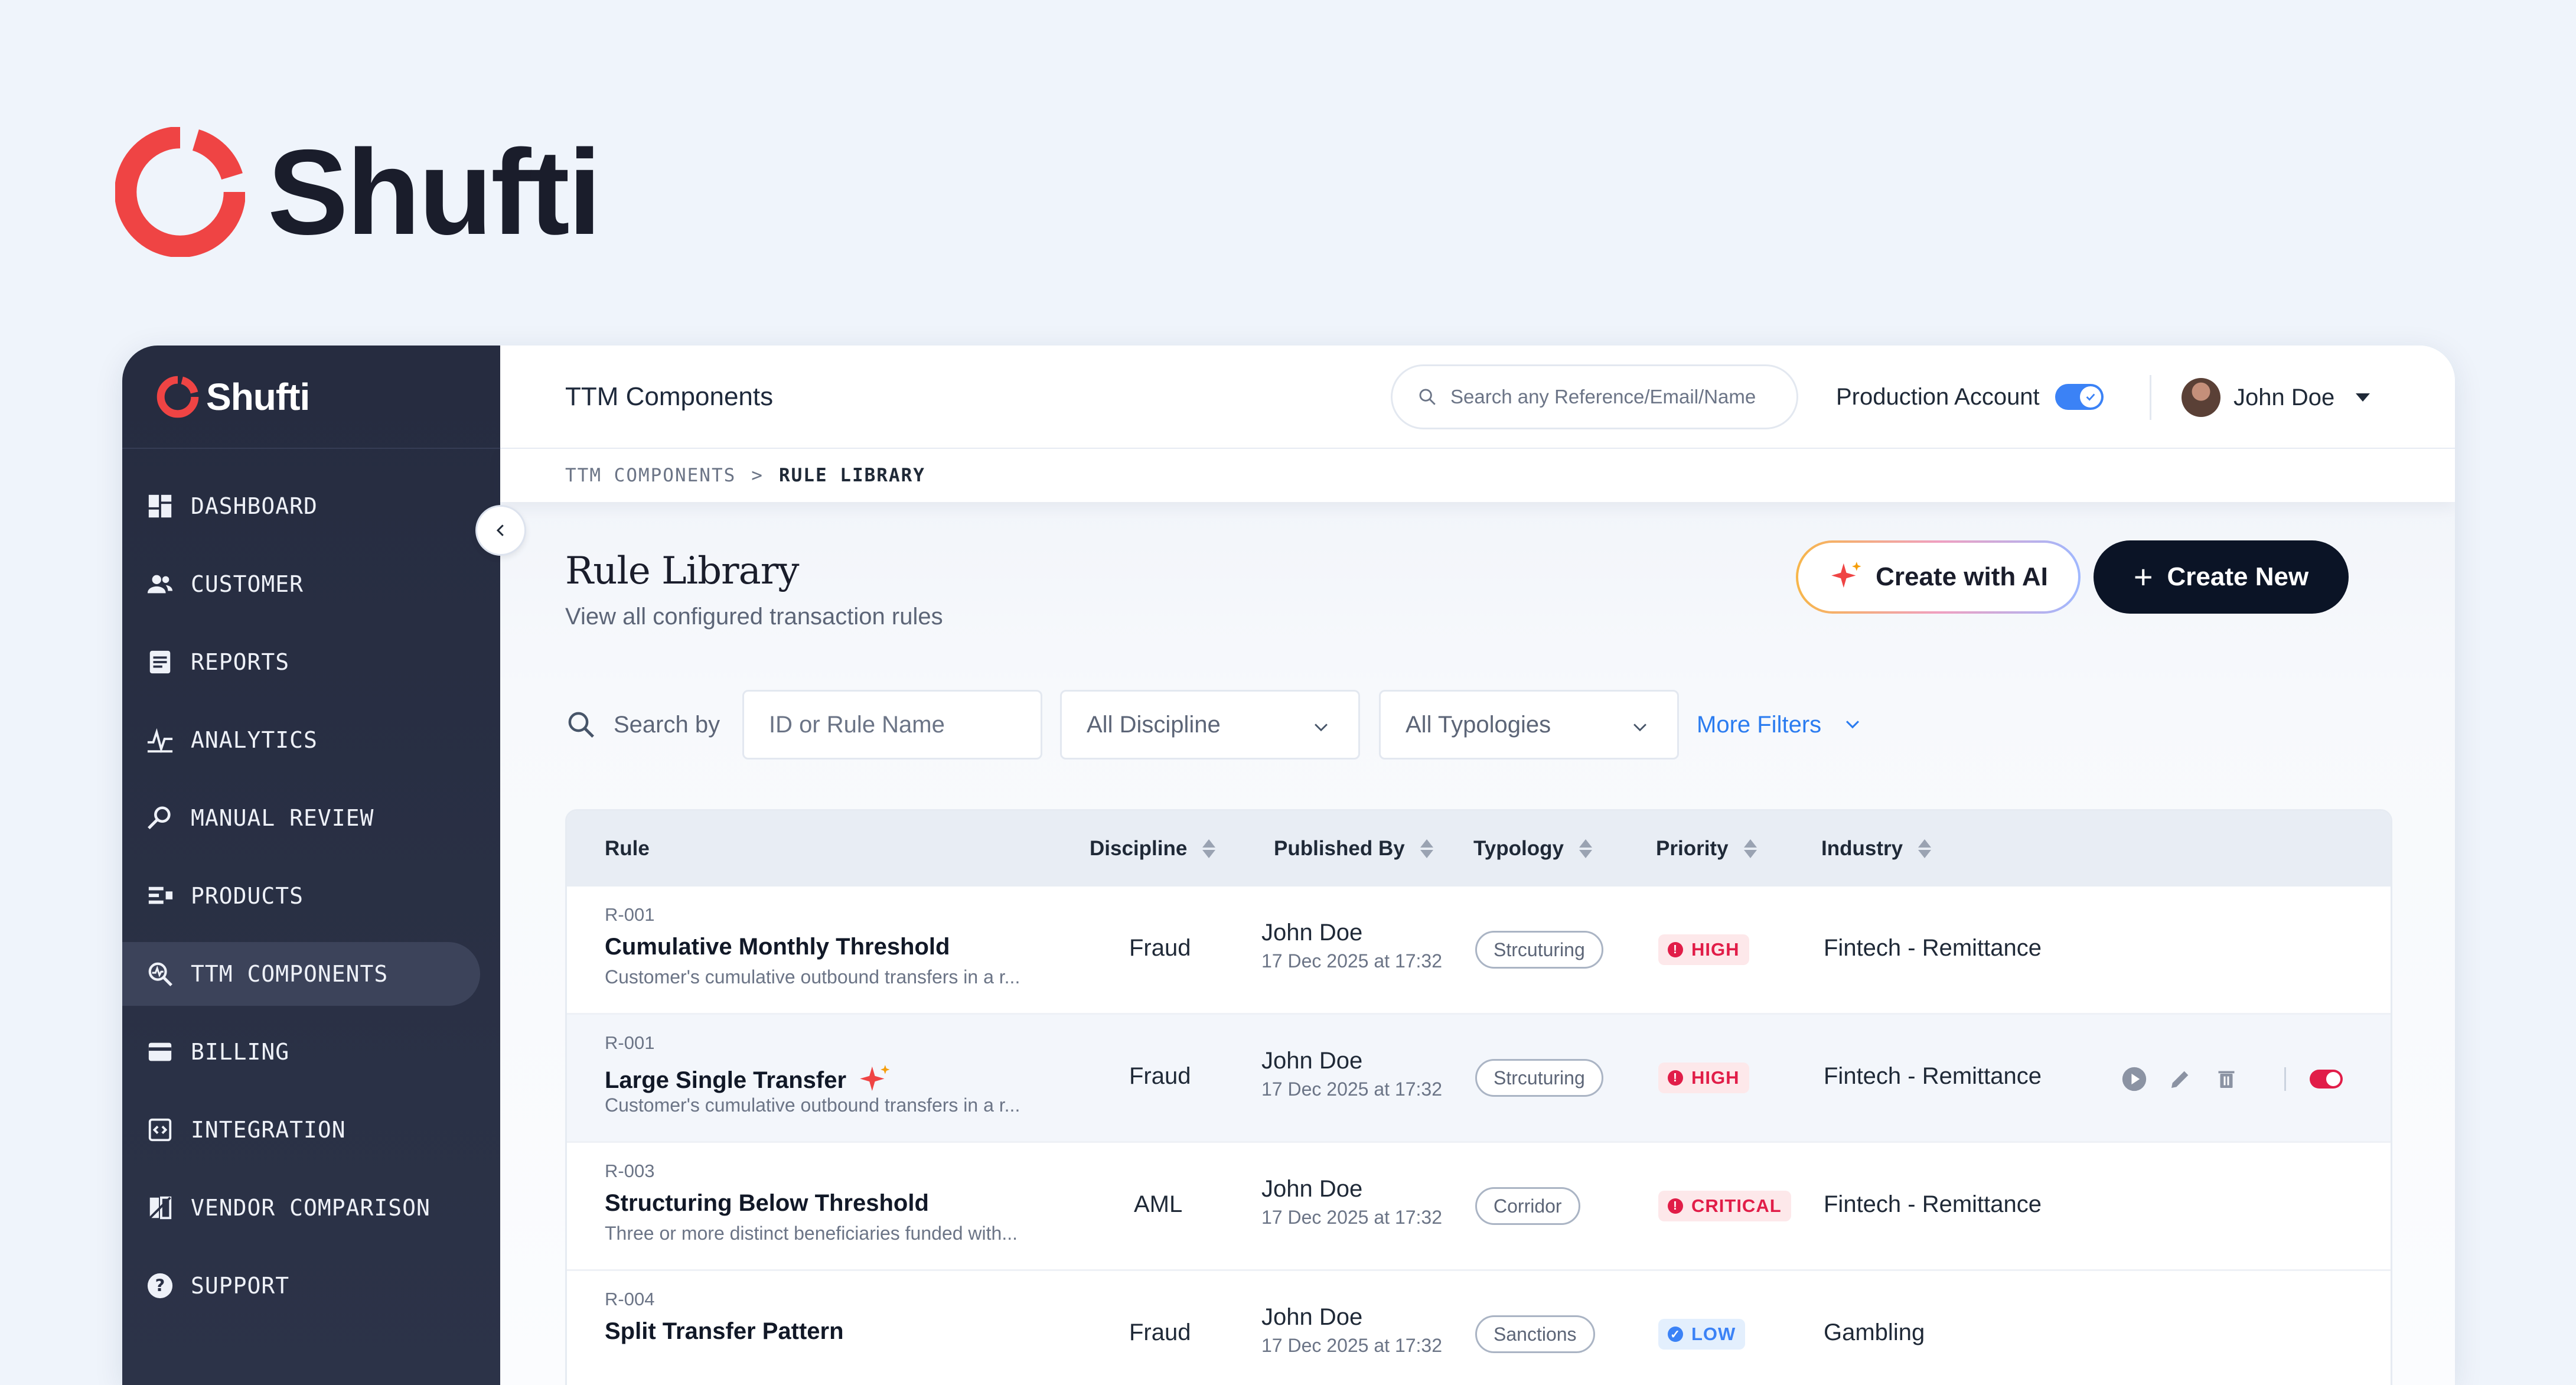 This screenshot has height=1385, width=2576. Describe the element at coordinates (301, 662) in the screenshot. I see `sidebar-item-reports: REPORTS` at that location.